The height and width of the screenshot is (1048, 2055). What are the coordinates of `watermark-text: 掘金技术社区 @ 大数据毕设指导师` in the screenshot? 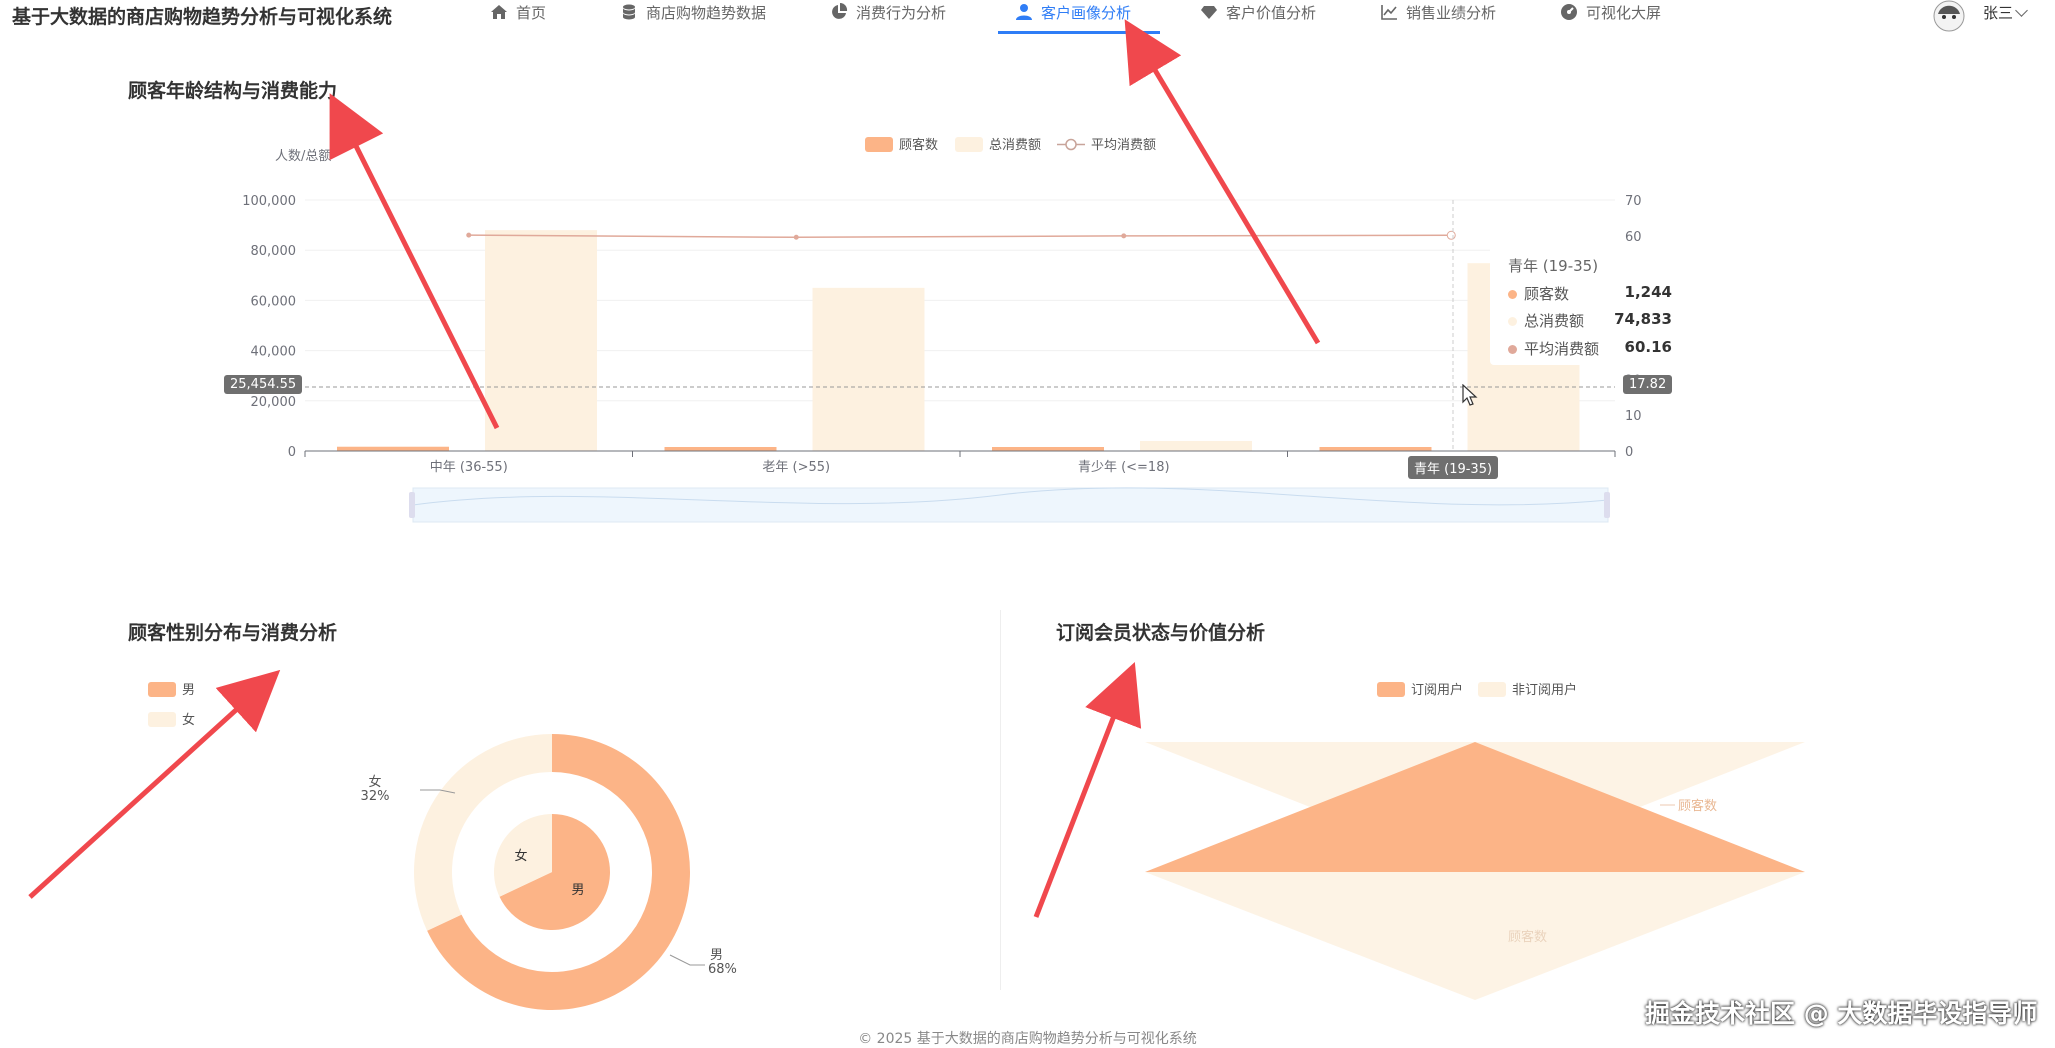 It's located at (1841, 1013).